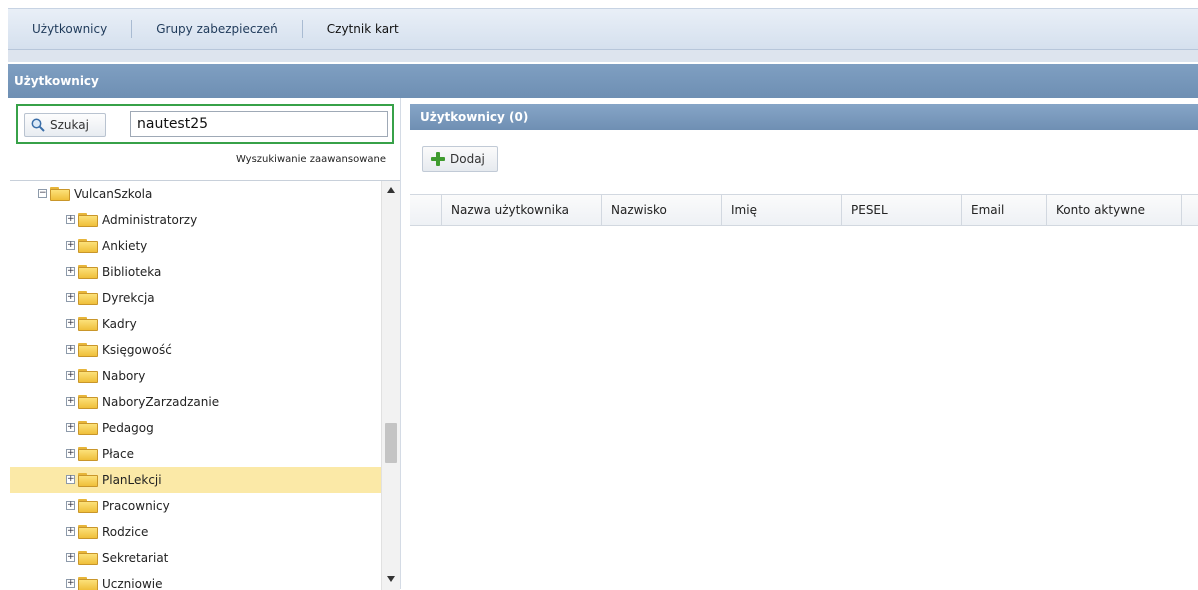 This screenshot has width=1198, height=590. What do you see at coordinates (196, 428) in the screenshot?
I see `tree-item: + Pedagog` at bounding box center [196, 428].